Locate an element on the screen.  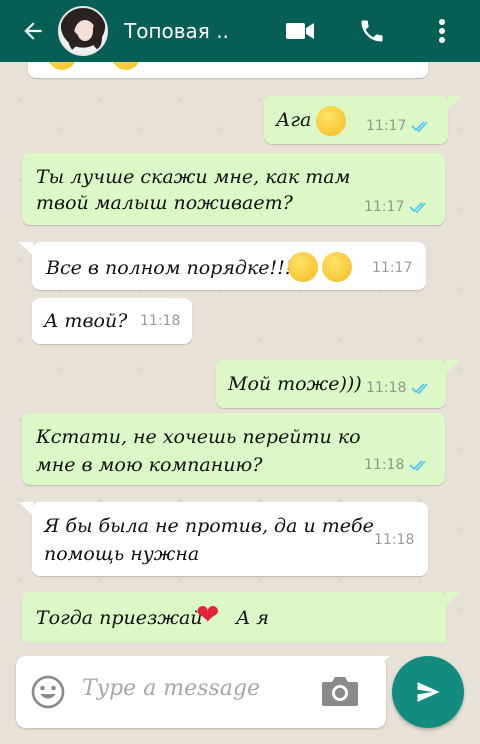
message-text: Мой тоже))) is located at coordinates (295, 384).